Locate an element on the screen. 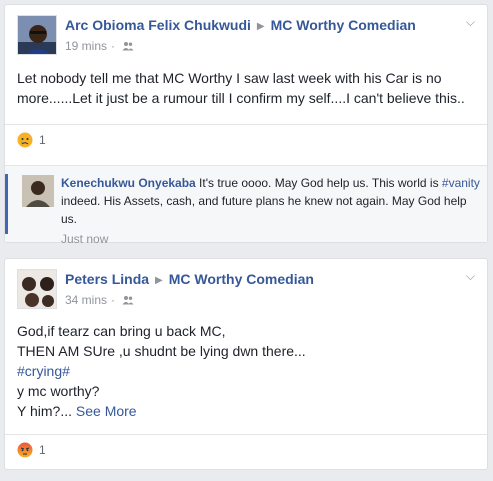 This screenshot has height=481, width=493. hashtag-link: #vanity is located at coordinates (461, 183).